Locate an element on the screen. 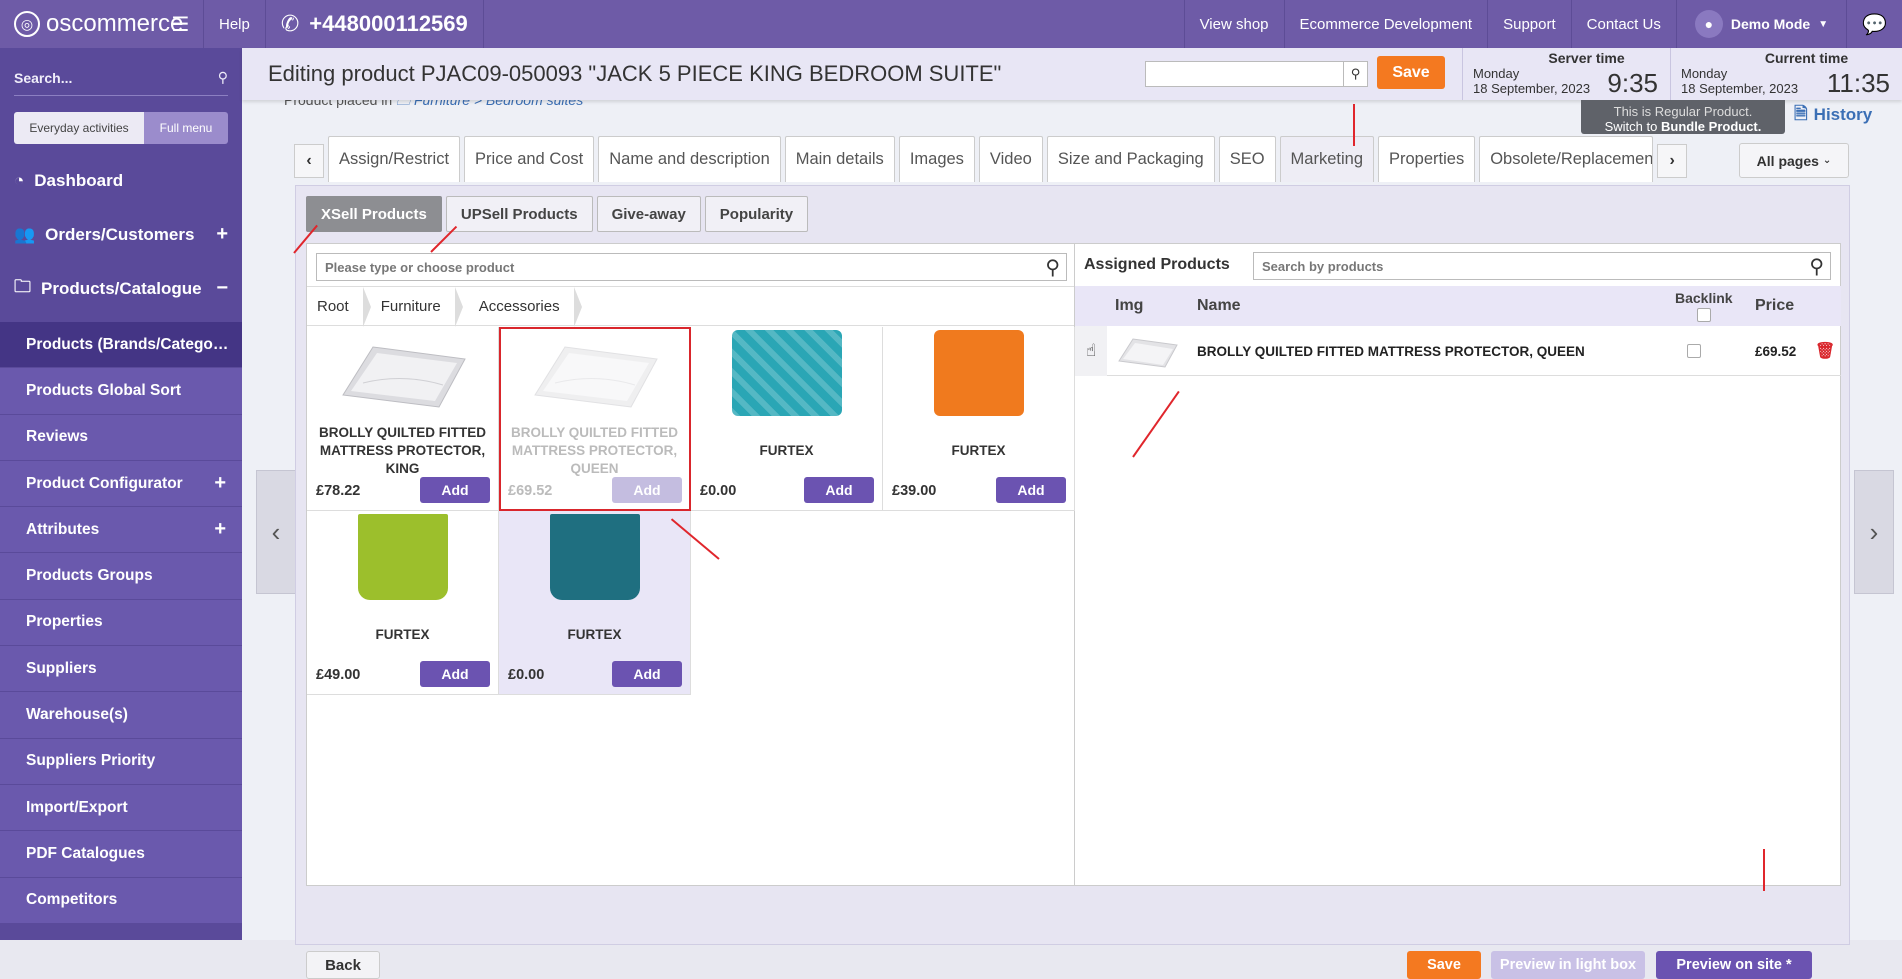 This screenshot has height=979, width=1902. chat-icon: 💬 is located at coordinates (1874, 24).